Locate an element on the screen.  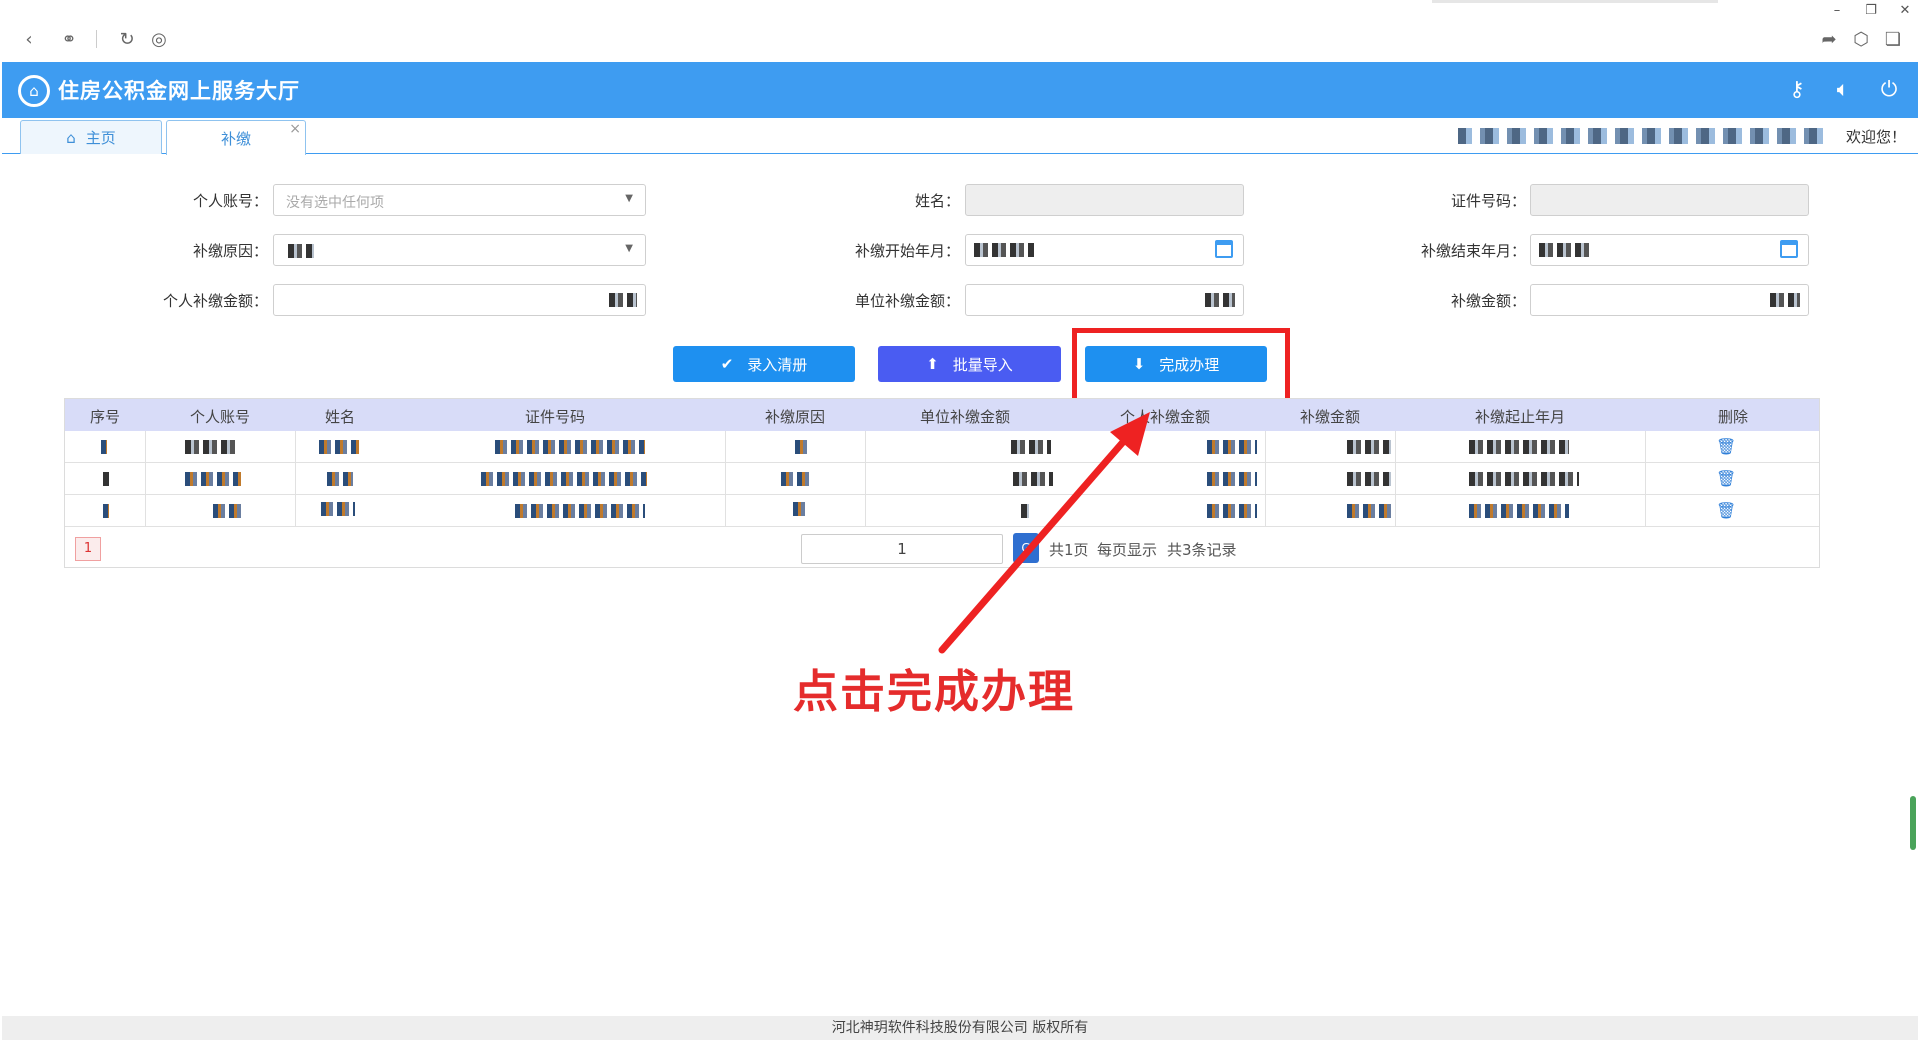
address-bar is located at coordinates (1575, 1).